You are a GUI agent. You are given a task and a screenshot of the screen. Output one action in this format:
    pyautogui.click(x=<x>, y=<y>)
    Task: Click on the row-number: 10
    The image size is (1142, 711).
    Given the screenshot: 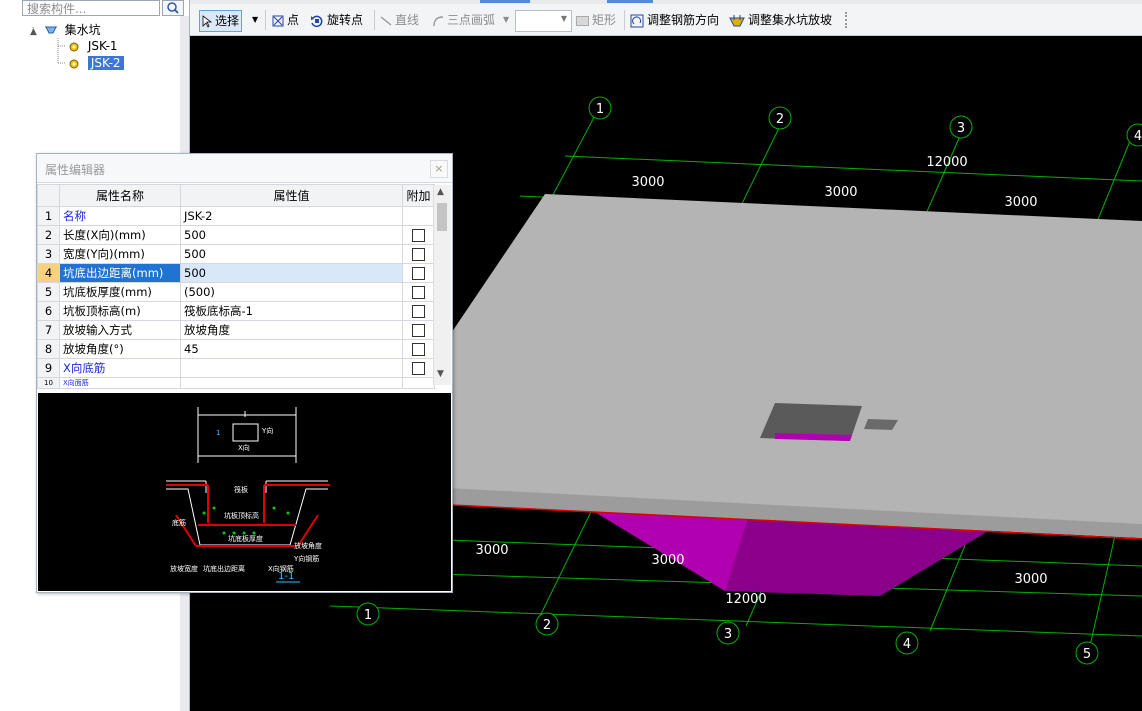 What is the action you would take?
    pyautogui.click(x=48, y=383)
    